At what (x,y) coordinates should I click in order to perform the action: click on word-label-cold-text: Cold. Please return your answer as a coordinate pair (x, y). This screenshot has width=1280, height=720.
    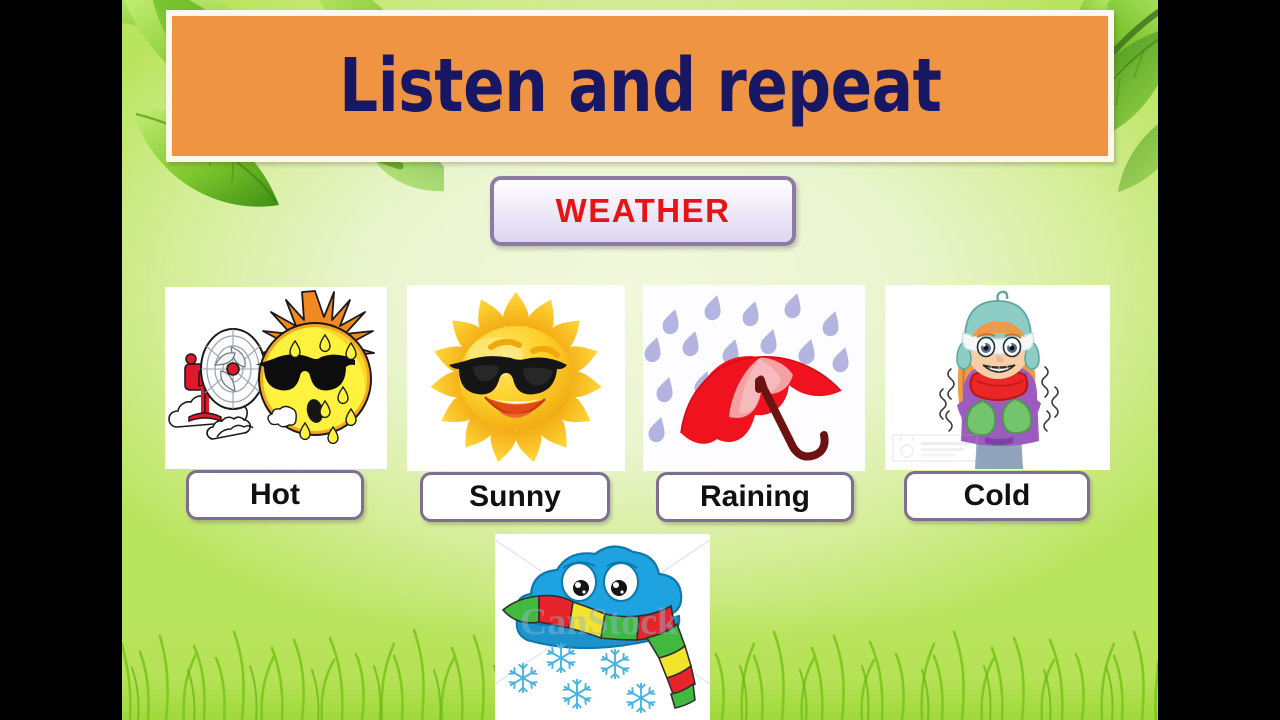
    Looking at the image, I should click on (997, 495).